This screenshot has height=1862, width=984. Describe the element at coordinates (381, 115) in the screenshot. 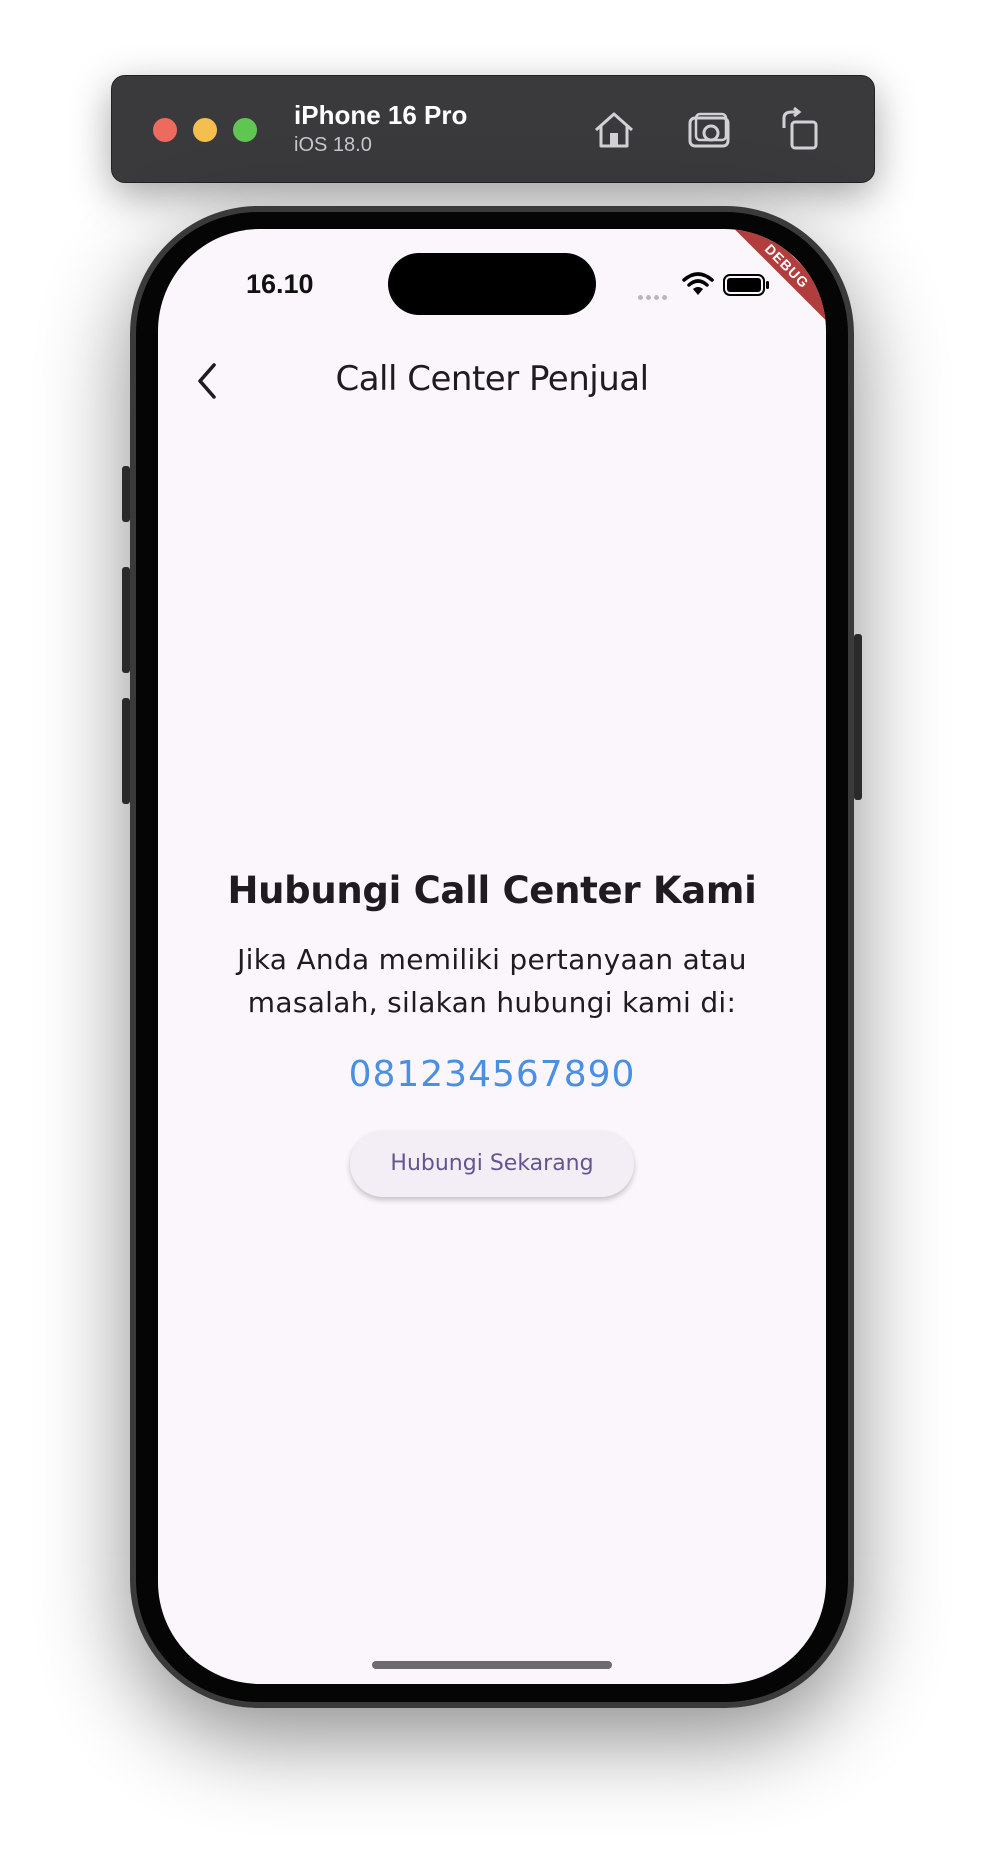

I see `device-name: iPhone 16 Pro` at that location.